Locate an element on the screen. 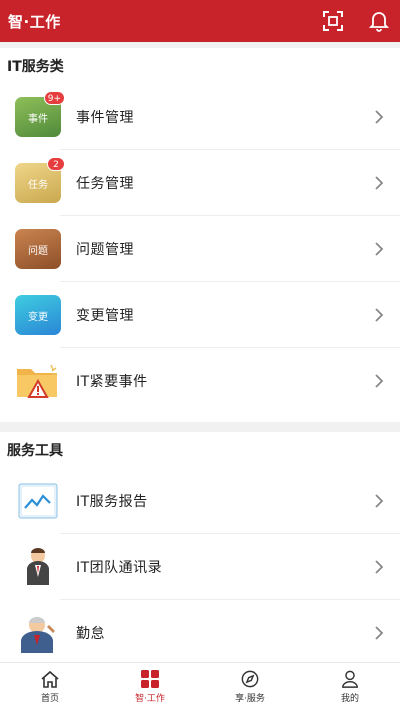 This screenshot has height=711, width=400. tab-label: 智·工作 is located at coordinates (150, 699).